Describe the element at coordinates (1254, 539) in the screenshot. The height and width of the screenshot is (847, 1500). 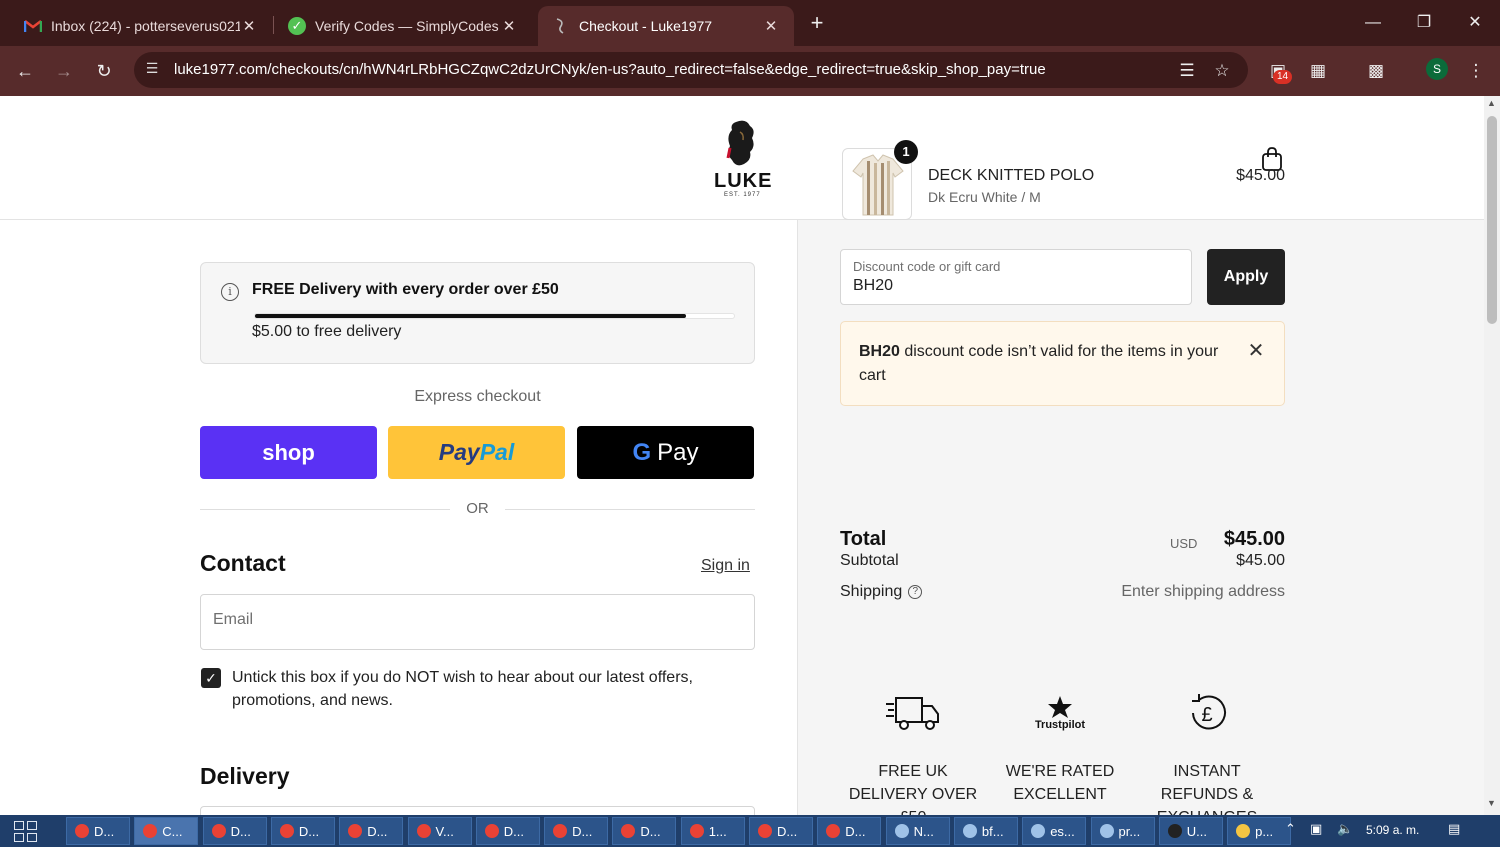
I see `total-value: $45.00` at that location.